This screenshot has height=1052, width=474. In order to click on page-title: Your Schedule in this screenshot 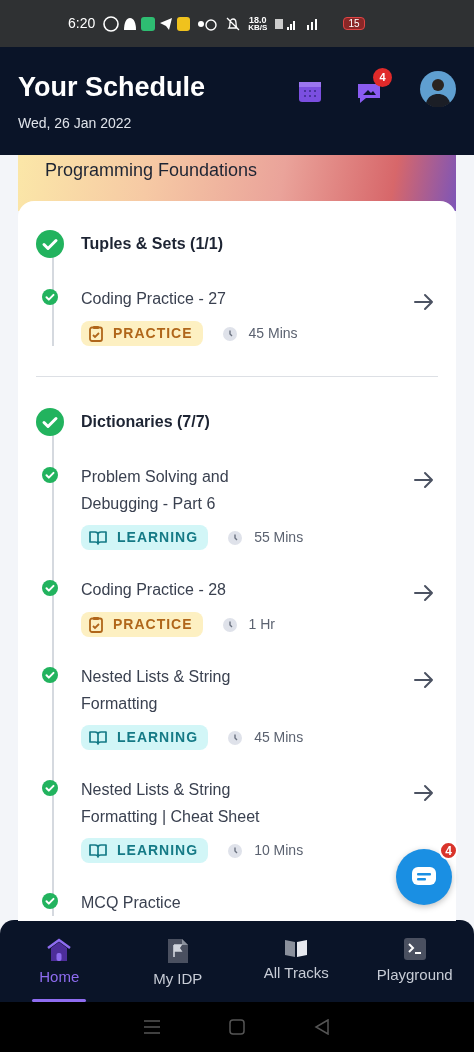, I will do `click(112, 87)`.